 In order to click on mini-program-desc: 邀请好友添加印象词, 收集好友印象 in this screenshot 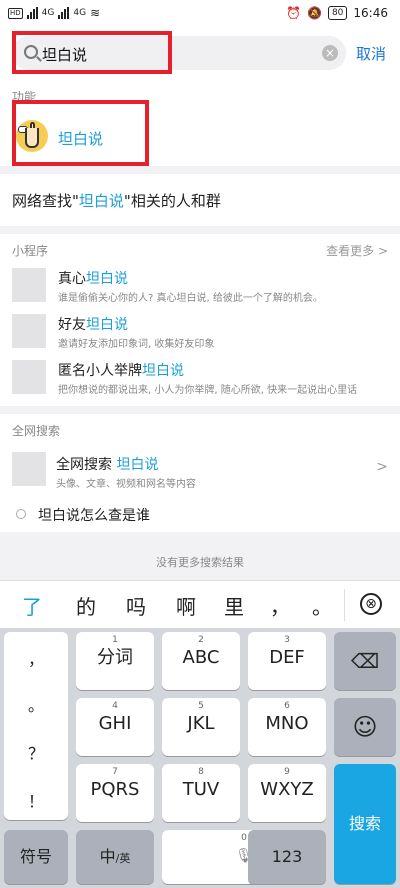, I will do `click(136, 344)`.